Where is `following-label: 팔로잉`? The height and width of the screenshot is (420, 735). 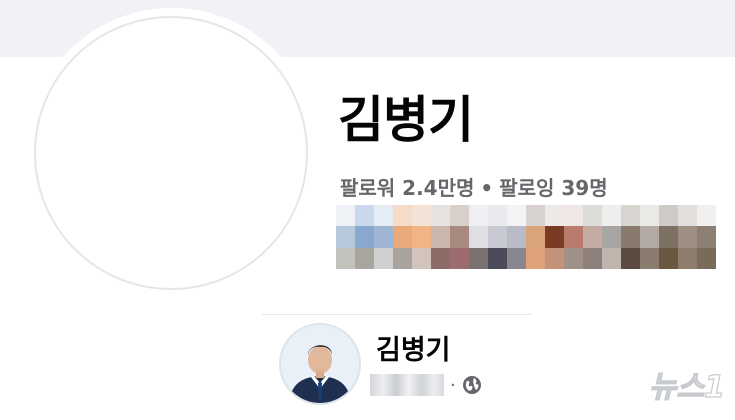 following-label: 팔로잉 is located at coordinates (527, 188).